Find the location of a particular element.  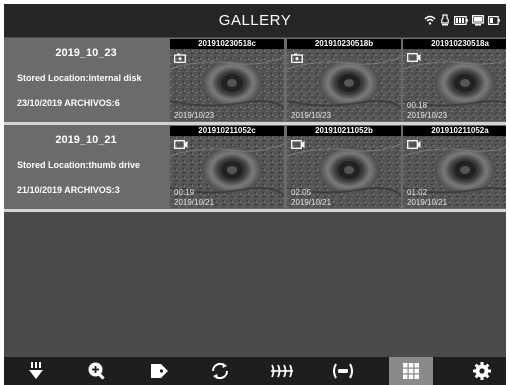

record-icon is located at coordinates (343, 371).